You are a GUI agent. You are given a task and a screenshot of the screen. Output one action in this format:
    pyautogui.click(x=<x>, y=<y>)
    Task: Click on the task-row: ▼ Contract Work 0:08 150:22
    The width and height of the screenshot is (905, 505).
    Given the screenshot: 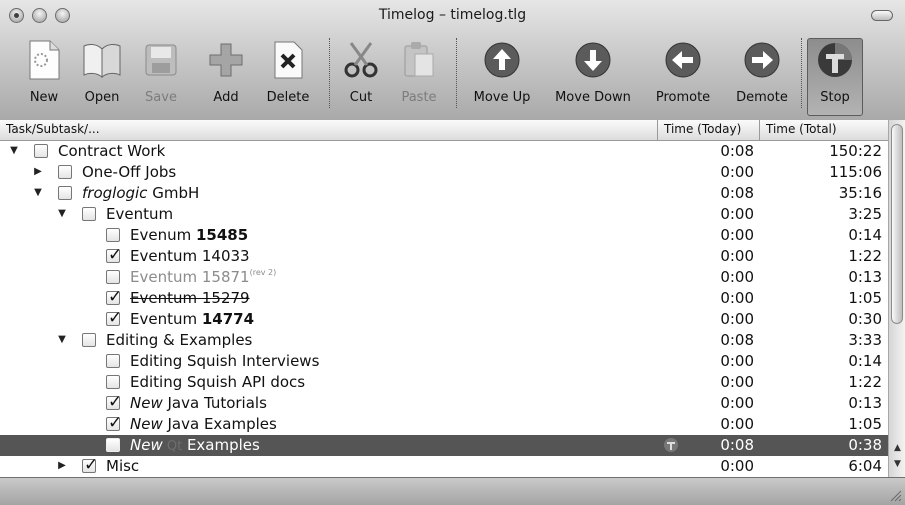 What is the action you would take?
    pyautogui.click(x=444, y=151)
    